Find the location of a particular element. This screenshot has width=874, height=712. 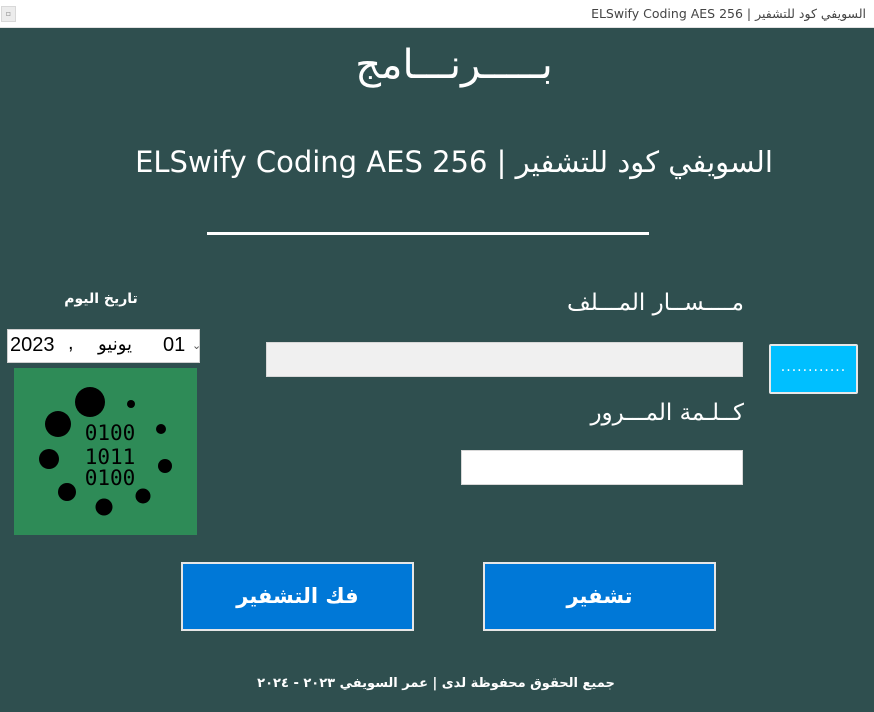

file-path-input is located at coordinates (504, 359).